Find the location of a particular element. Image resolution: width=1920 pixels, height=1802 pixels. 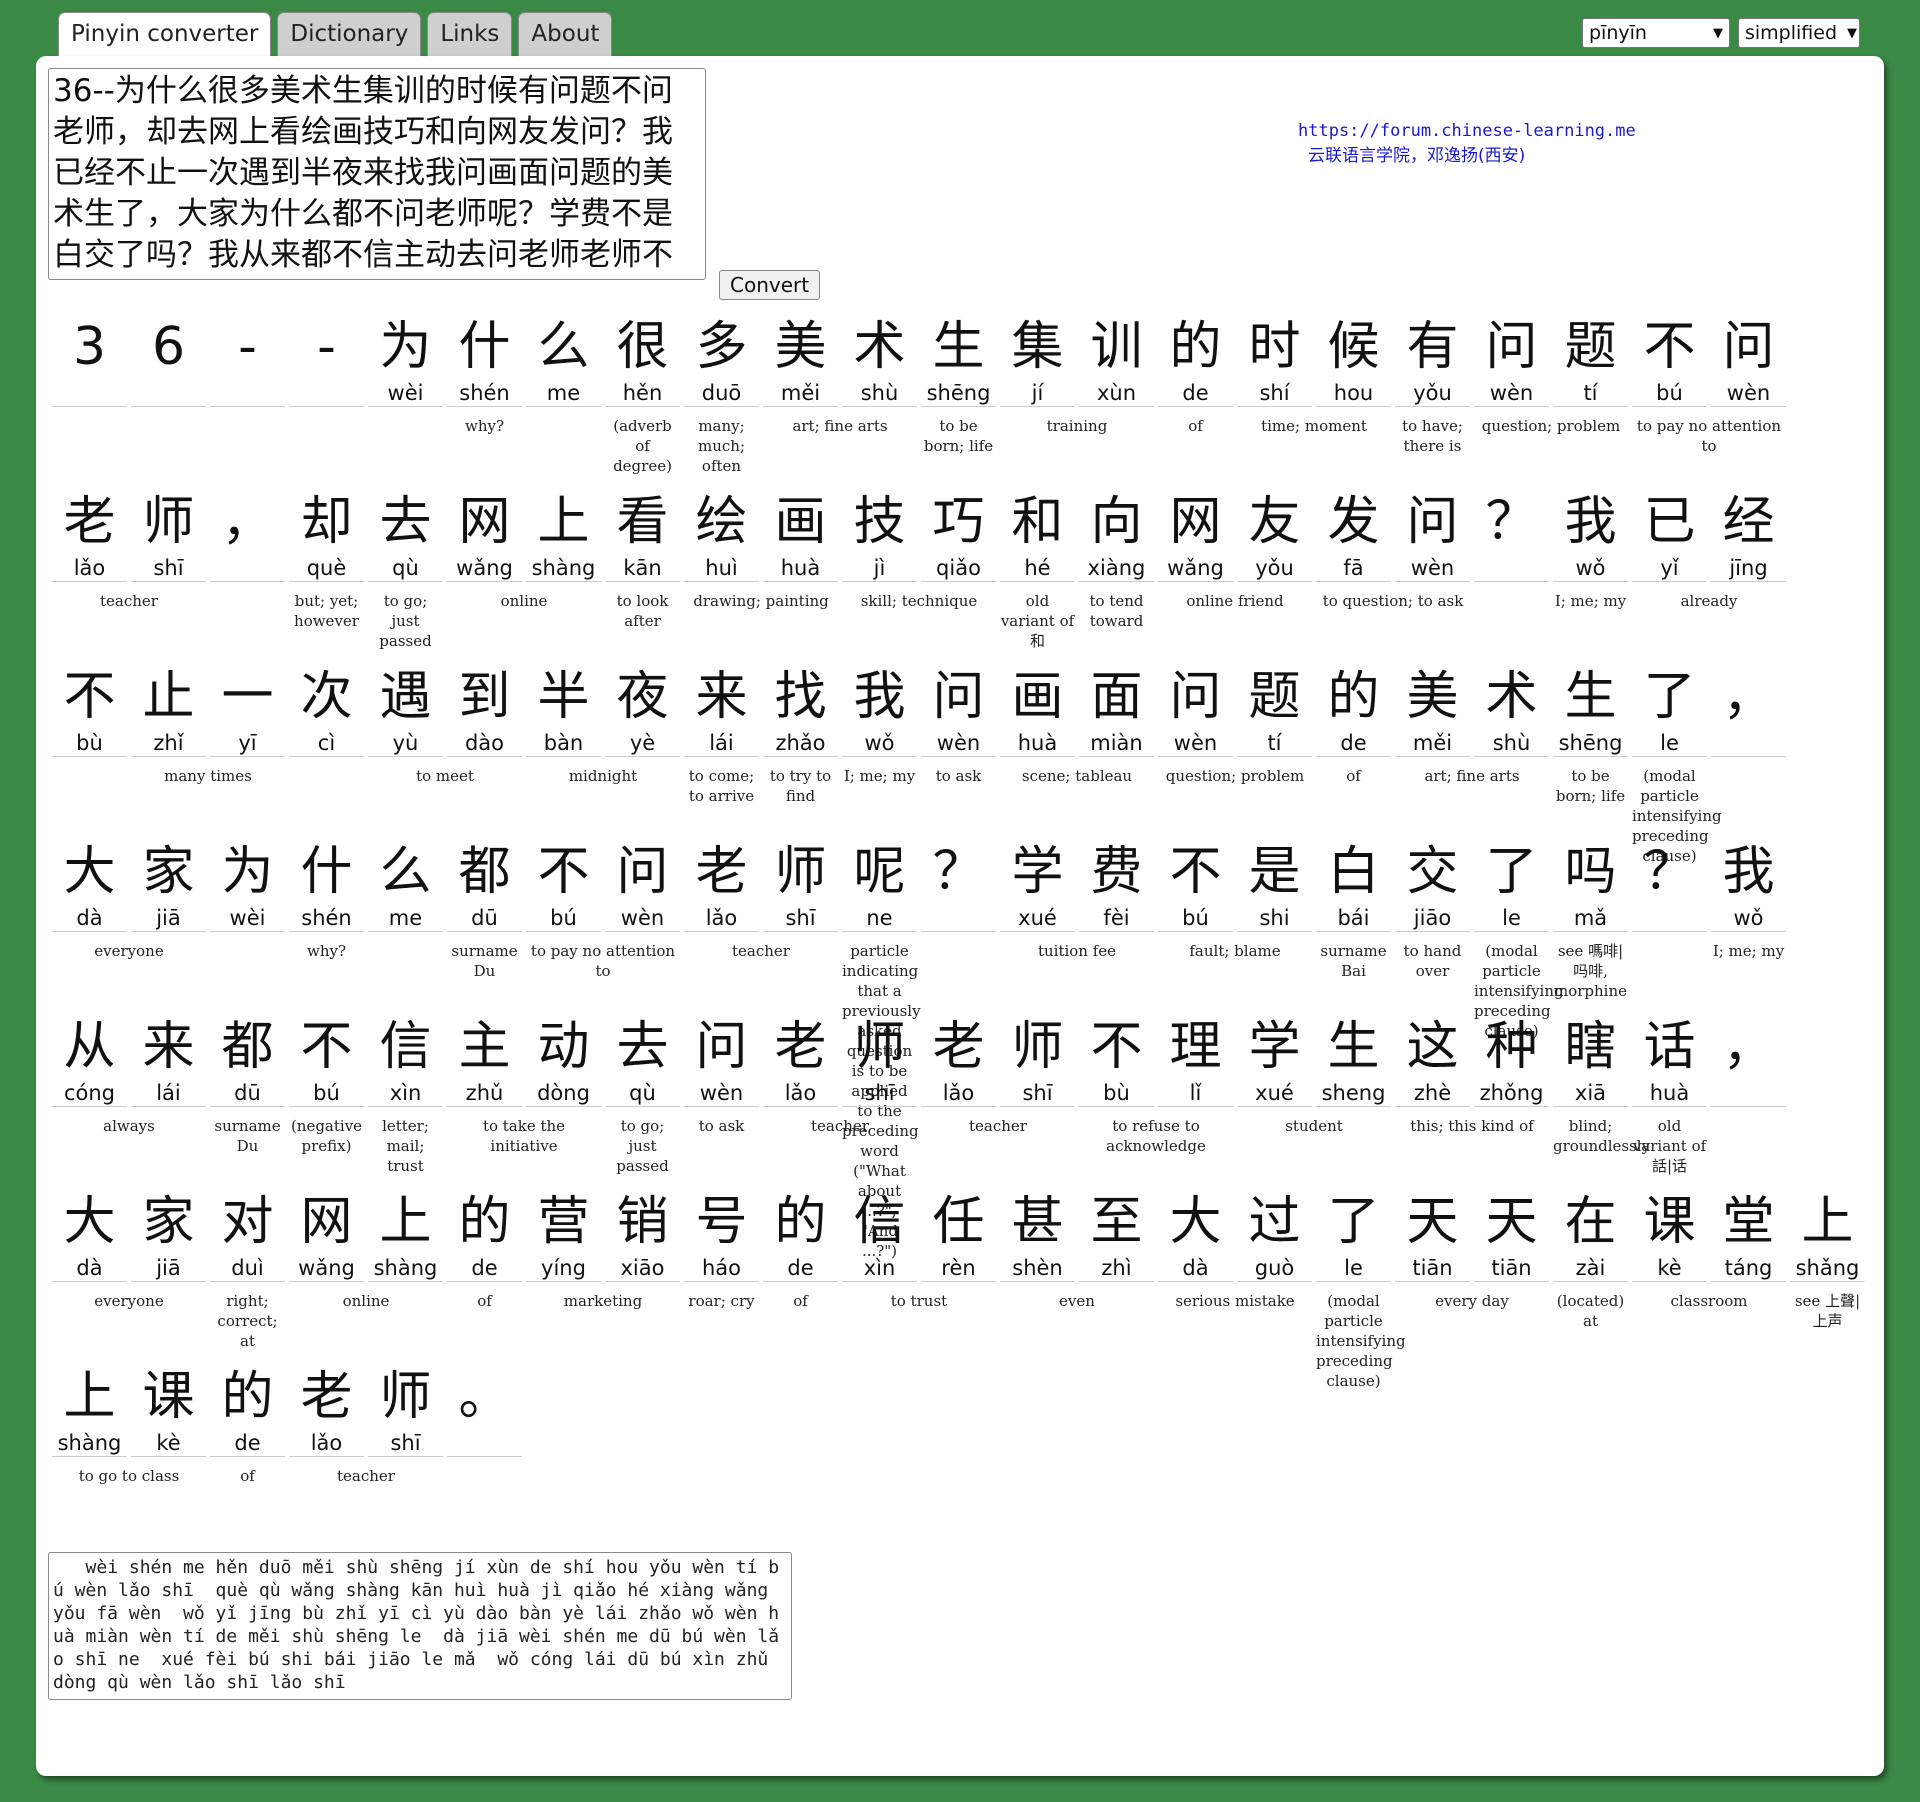

char-cell: 向 xiàng is located at coordinates (1116, 535).